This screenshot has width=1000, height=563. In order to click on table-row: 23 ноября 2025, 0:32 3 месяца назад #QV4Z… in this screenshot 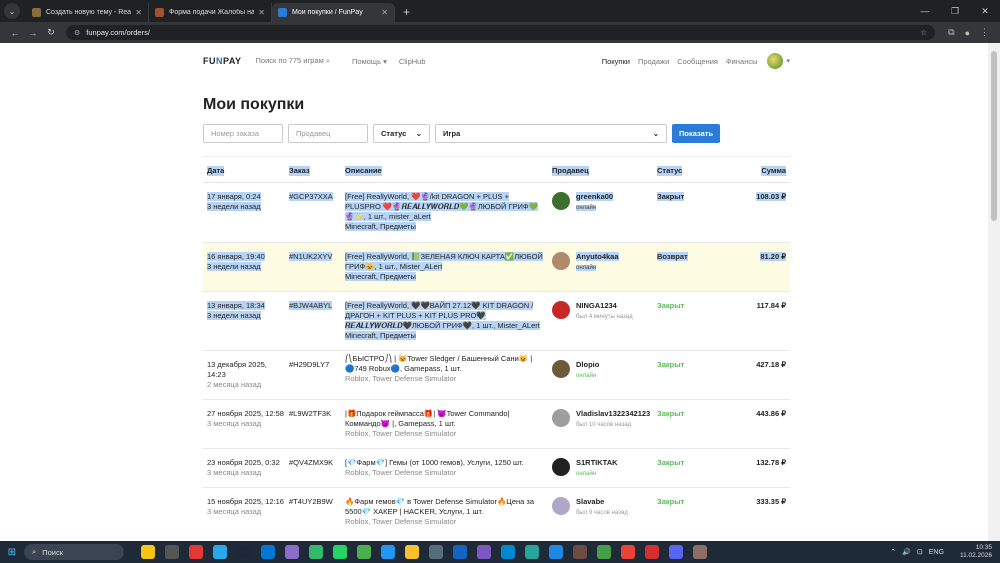, I will do `click(496, 468)`.